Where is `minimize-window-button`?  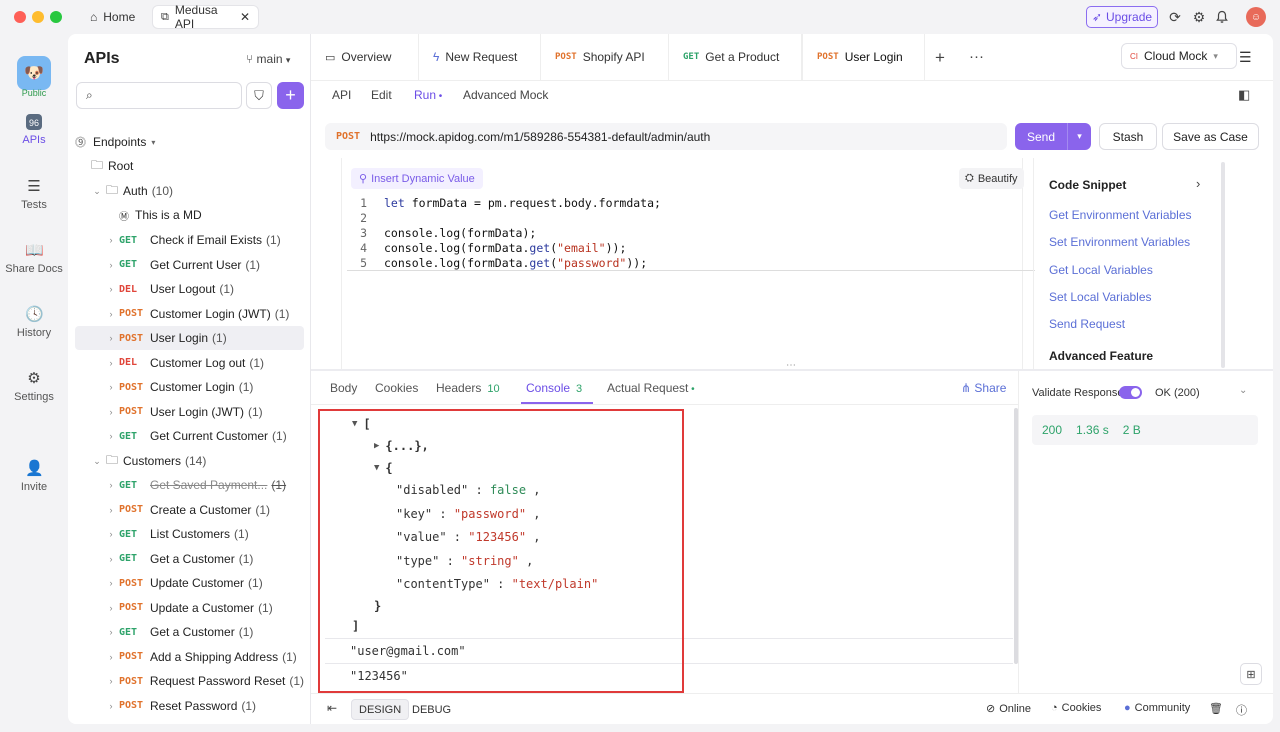
minimize-window-button is located at coordinates (38, 17).